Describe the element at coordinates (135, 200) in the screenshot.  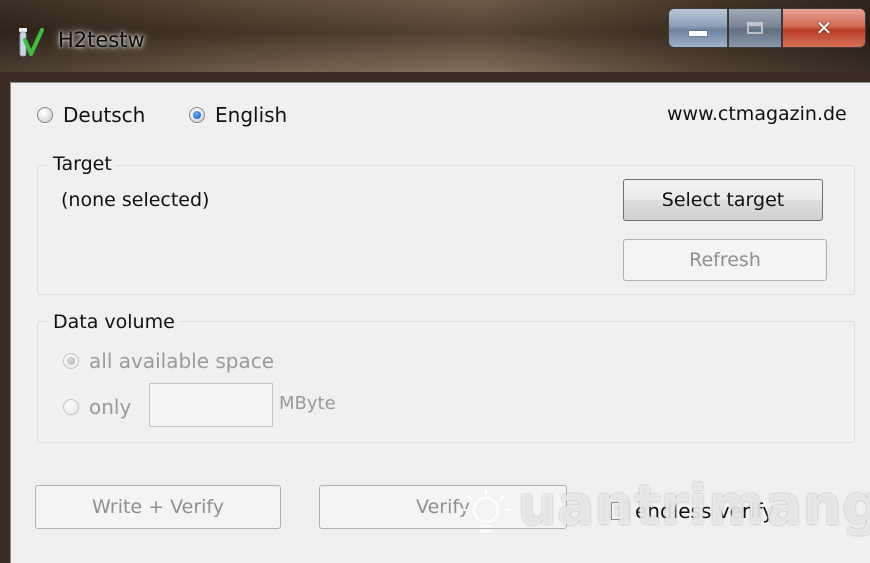
I see `target-status-text: (none selected)` at that location.